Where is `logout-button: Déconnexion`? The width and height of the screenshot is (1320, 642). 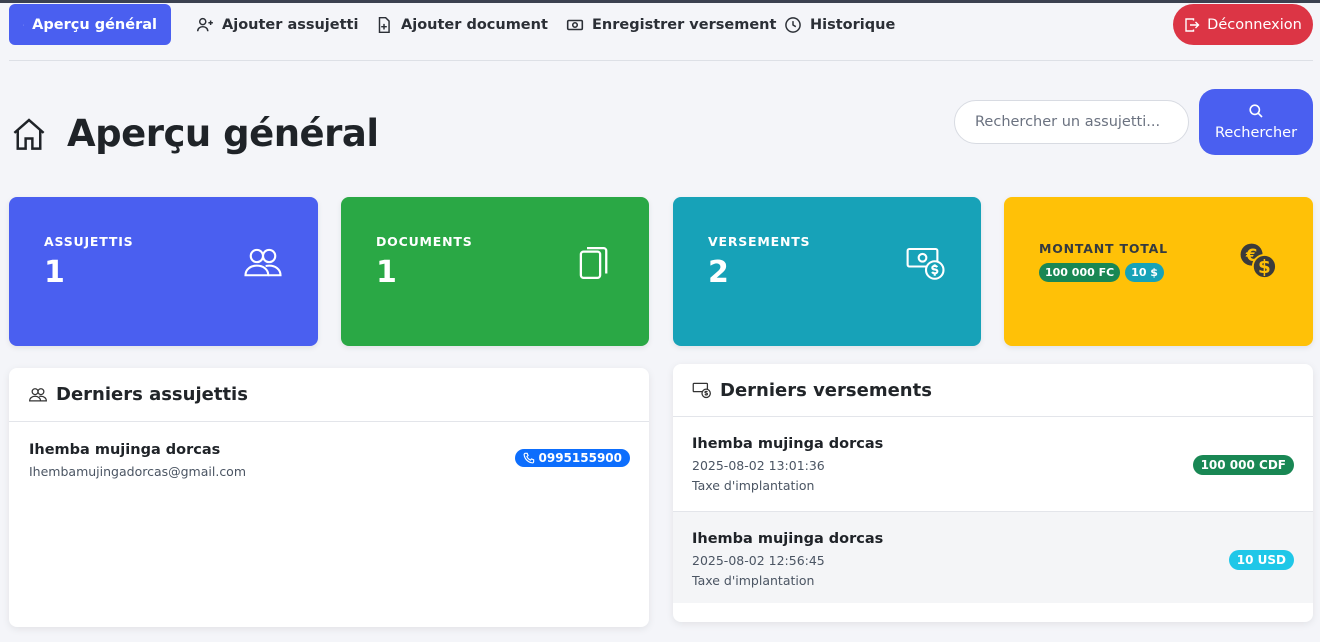 logout-button: Déconnexion is located at coordinates (1243, 24).